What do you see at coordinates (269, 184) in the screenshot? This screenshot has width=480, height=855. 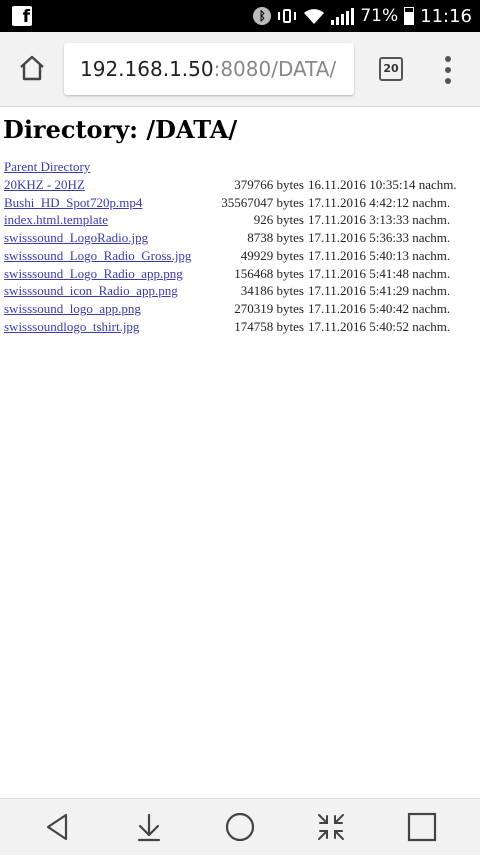 I see `file-size: 379766 bytes` at bounding box center [269, 184].